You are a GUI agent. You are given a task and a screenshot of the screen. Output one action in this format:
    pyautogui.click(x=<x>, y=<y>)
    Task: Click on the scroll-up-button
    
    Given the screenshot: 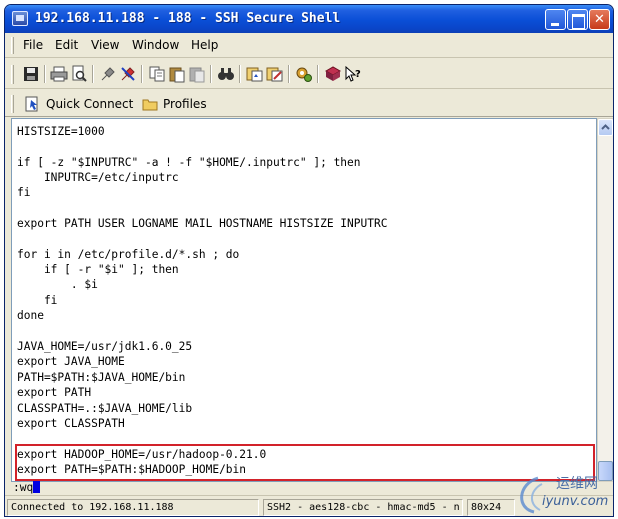 What is the action you would take?
    pyautogui.click(x=605, y=127)
    